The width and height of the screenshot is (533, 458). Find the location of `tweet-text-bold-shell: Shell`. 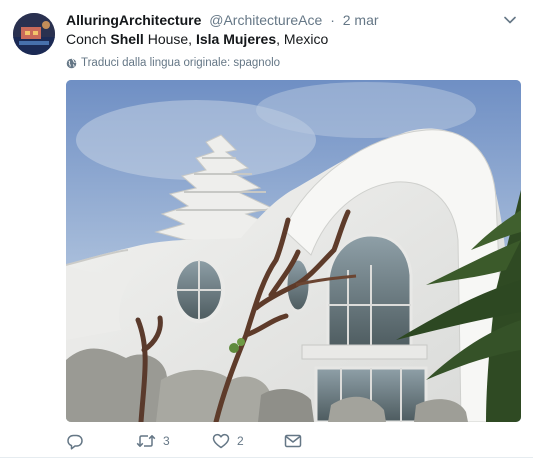

tweet-text-bold-shell: Shell is located at coordinates (127, 39).